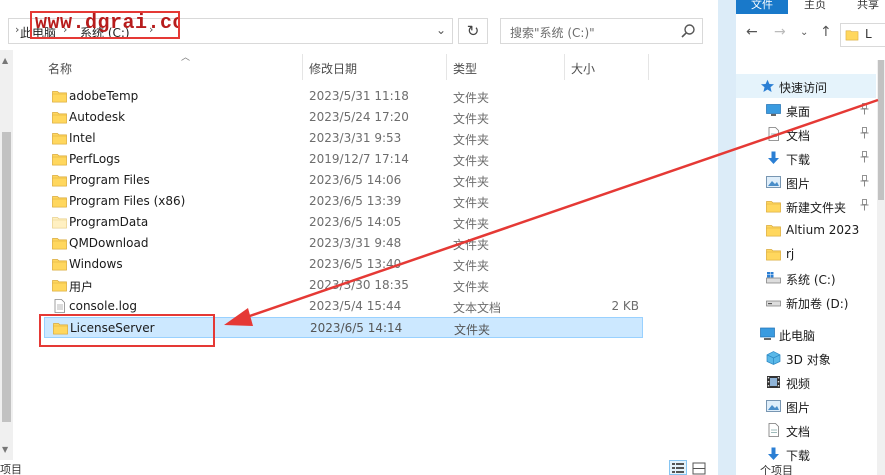 Image resolution: width=885 pixels, height=475 pixels. What do you see at coordinates (11, 469) in the screenshot?
I see `status-item-count: 项目` at bounding box center [11, 469].